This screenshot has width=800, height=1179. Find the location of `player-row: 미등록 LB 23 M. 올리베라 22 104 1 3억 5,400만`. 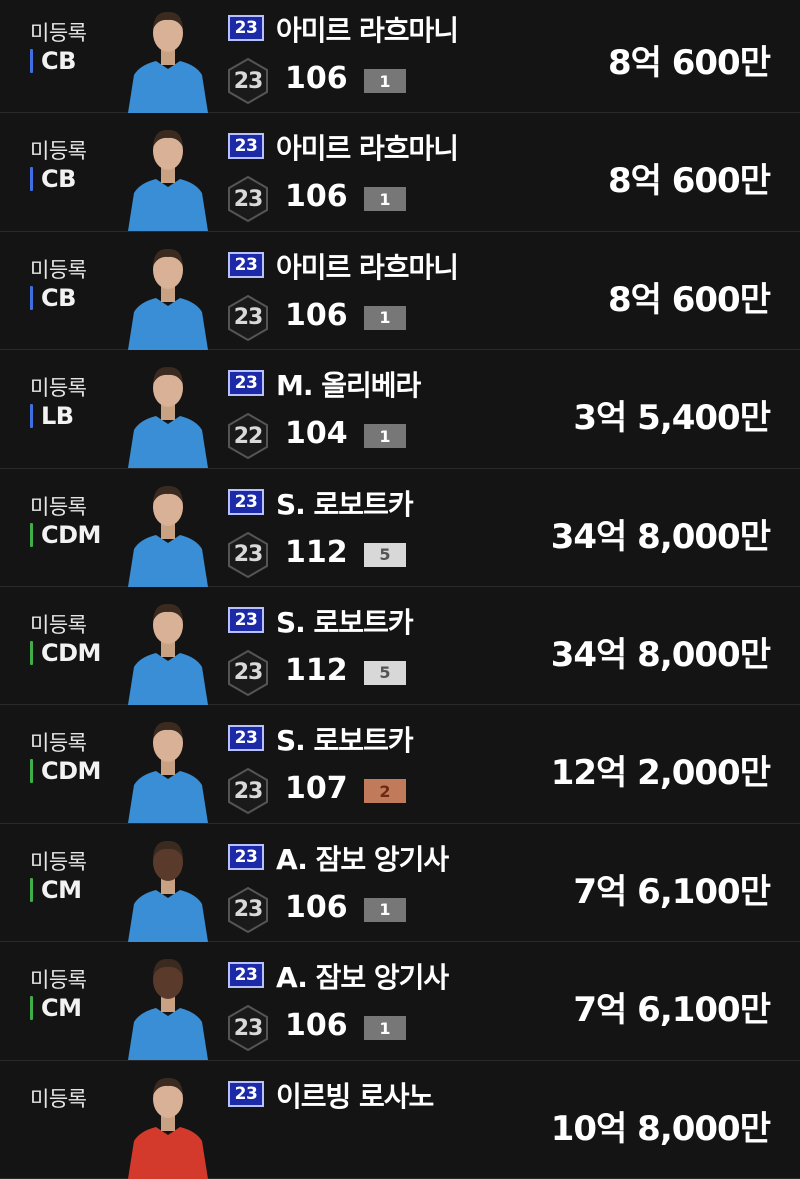

player-row: 미등록 LB 23 M. 올리베라 22 104 1 3억 5,400만 is located at coordinates (400, 409).